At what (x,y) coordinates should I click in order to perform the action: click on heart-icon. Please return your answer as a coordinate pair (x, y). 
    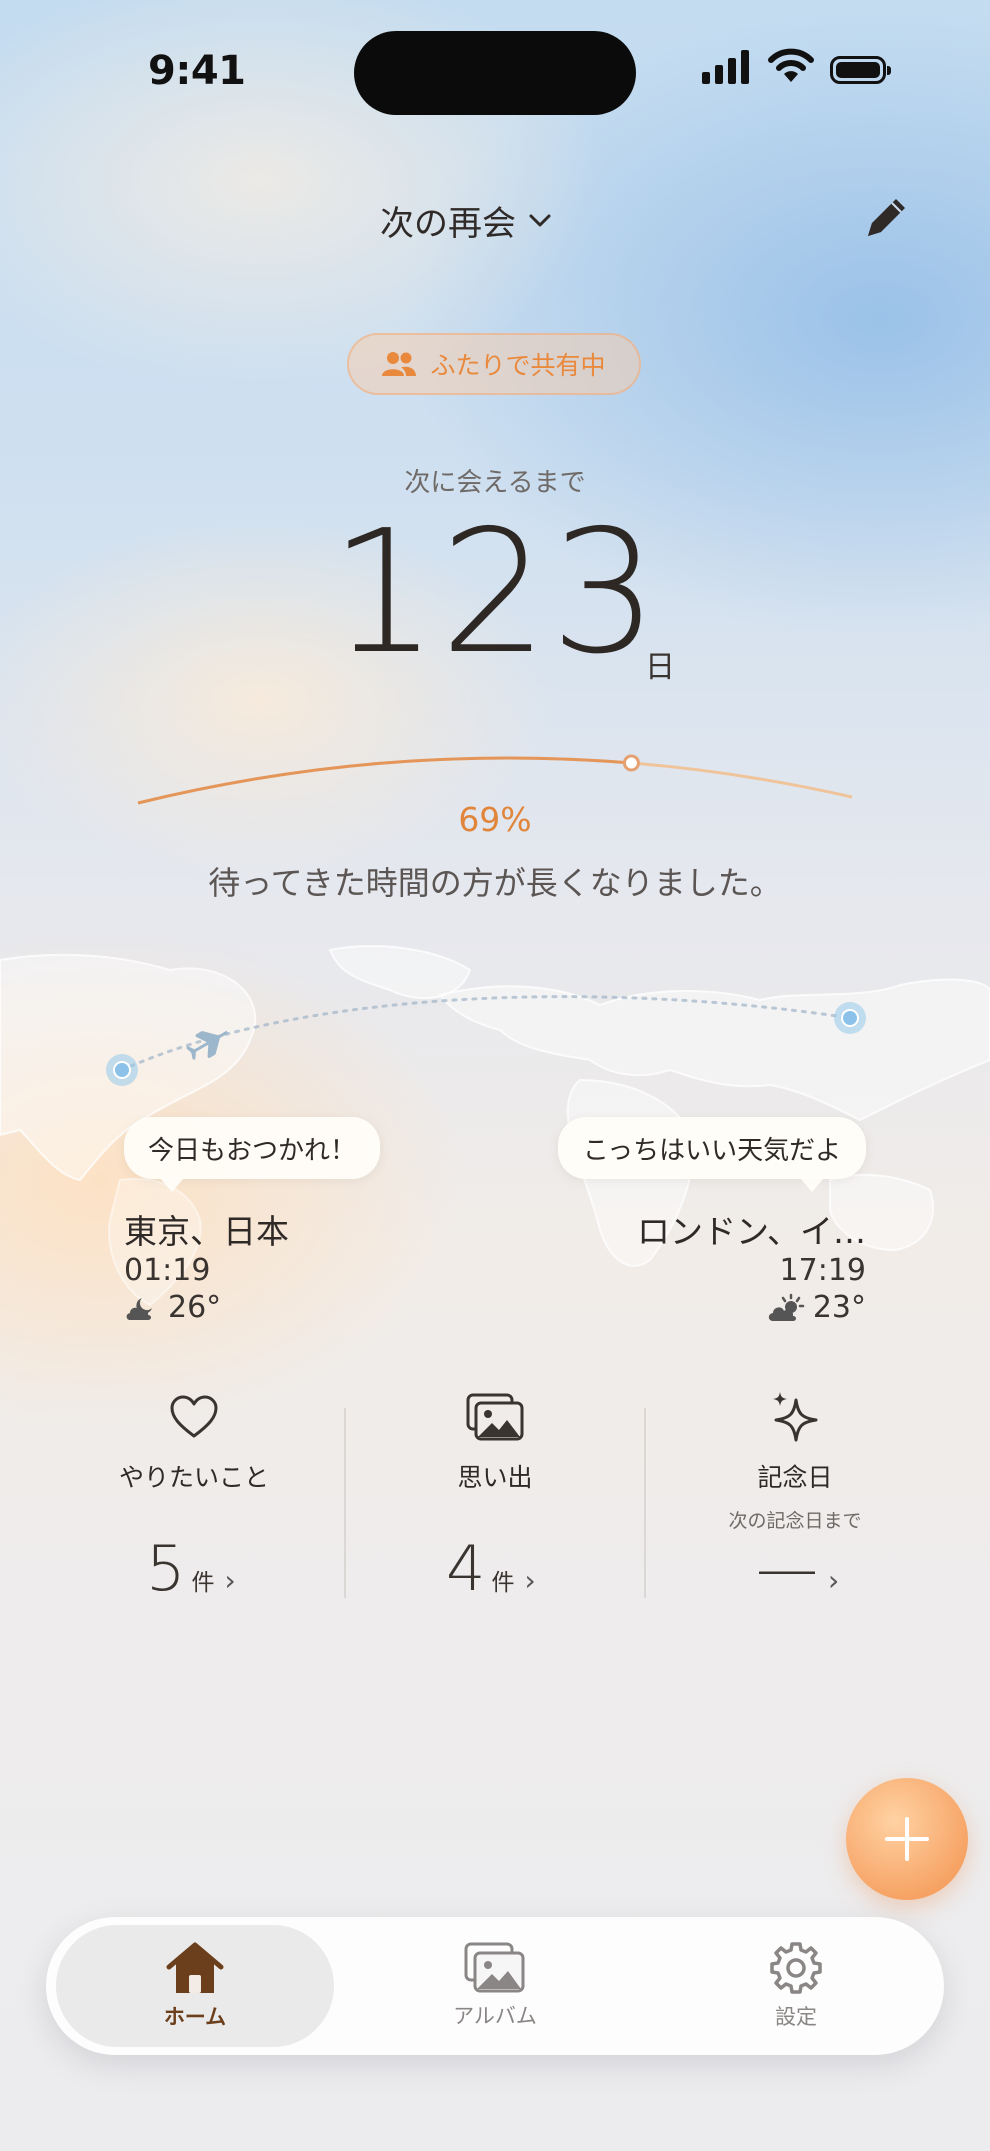
    Looking at the image, I should click on (194, 1416).